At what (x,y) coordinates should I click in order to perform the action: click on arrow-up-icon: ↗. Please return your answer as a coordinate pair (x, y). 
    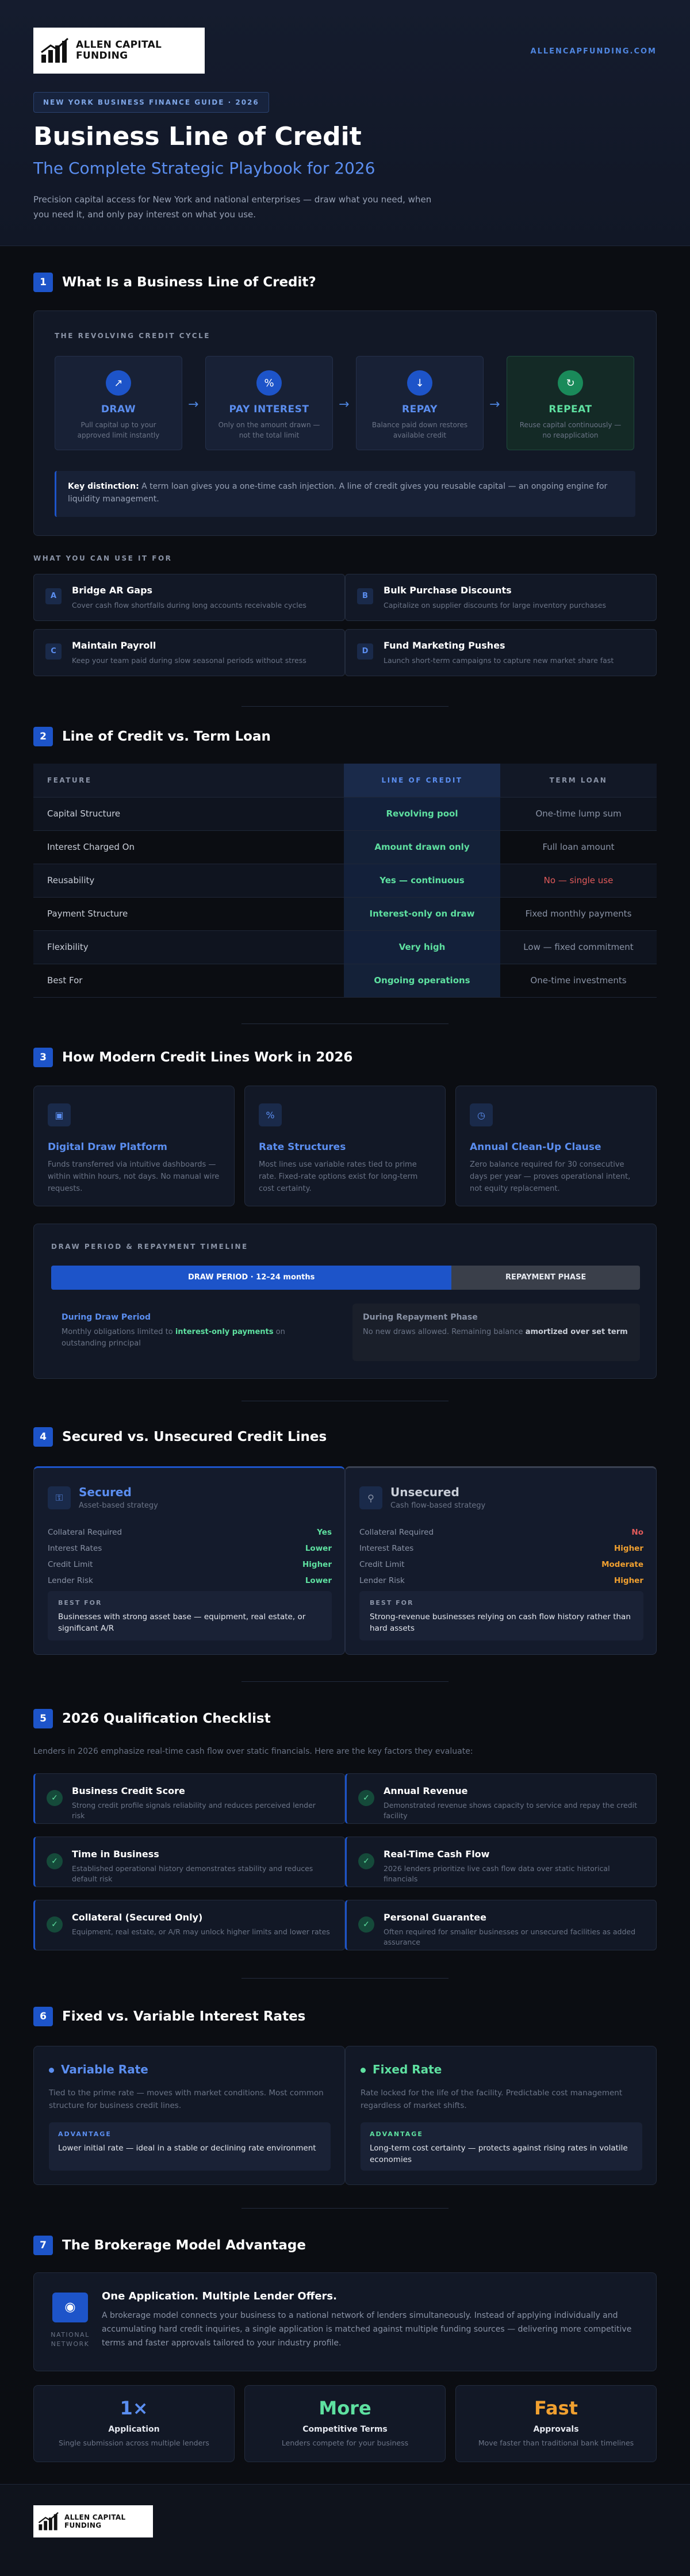
    Looking at the image, I should click on (118, 383).